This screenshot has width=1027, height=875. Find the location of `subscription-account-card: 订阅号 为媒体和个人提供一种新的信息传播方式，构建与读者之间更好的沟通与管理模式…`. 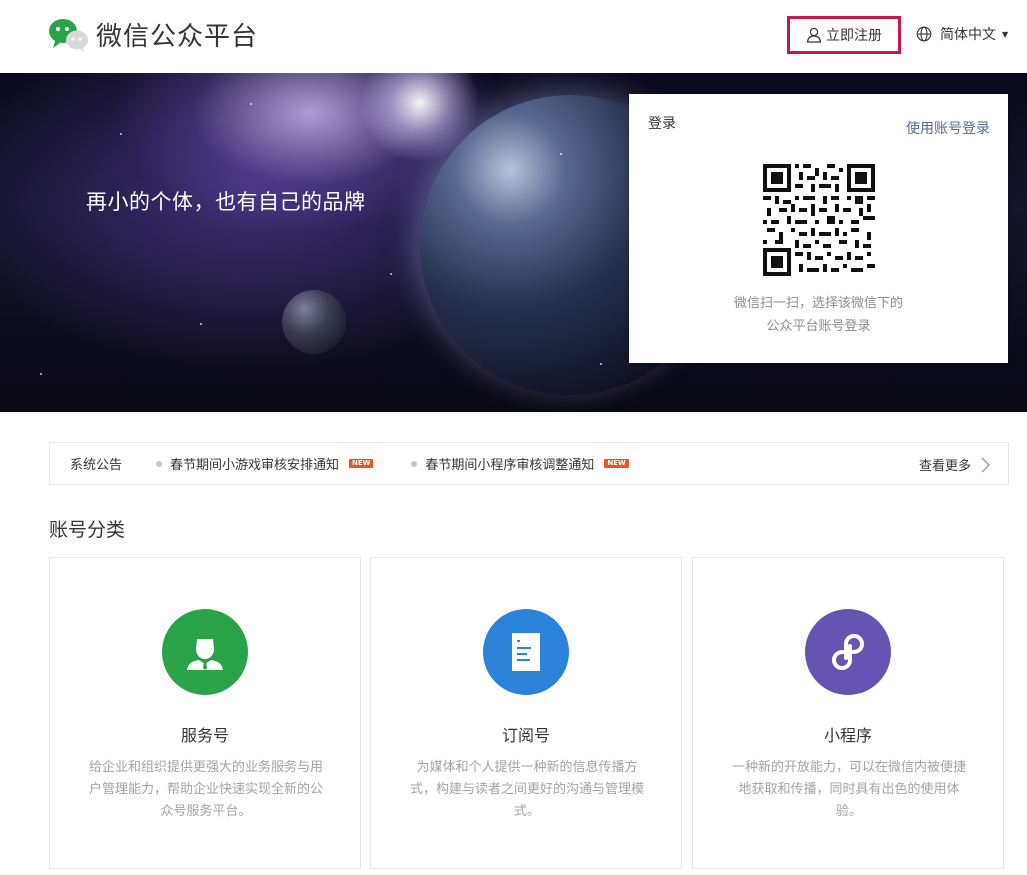

subscription-account-card: 订阅号 为媒体和个人提供一种新的信息传播方式，构建与读者之间更好的沟通与管理模式… is located at coordinates (526, 713).